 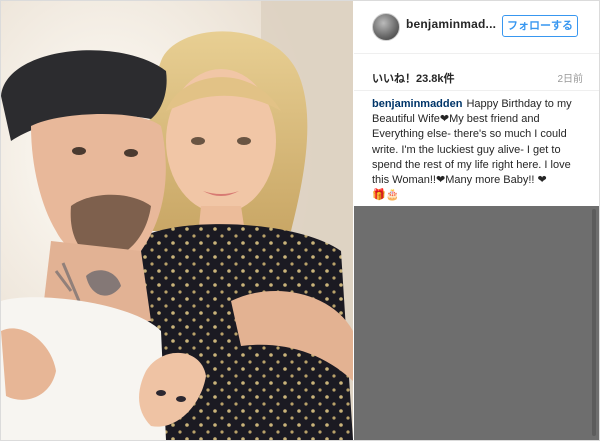 I want to click on caption-emoji: 🎁🎂, so click(x=386, y=195).